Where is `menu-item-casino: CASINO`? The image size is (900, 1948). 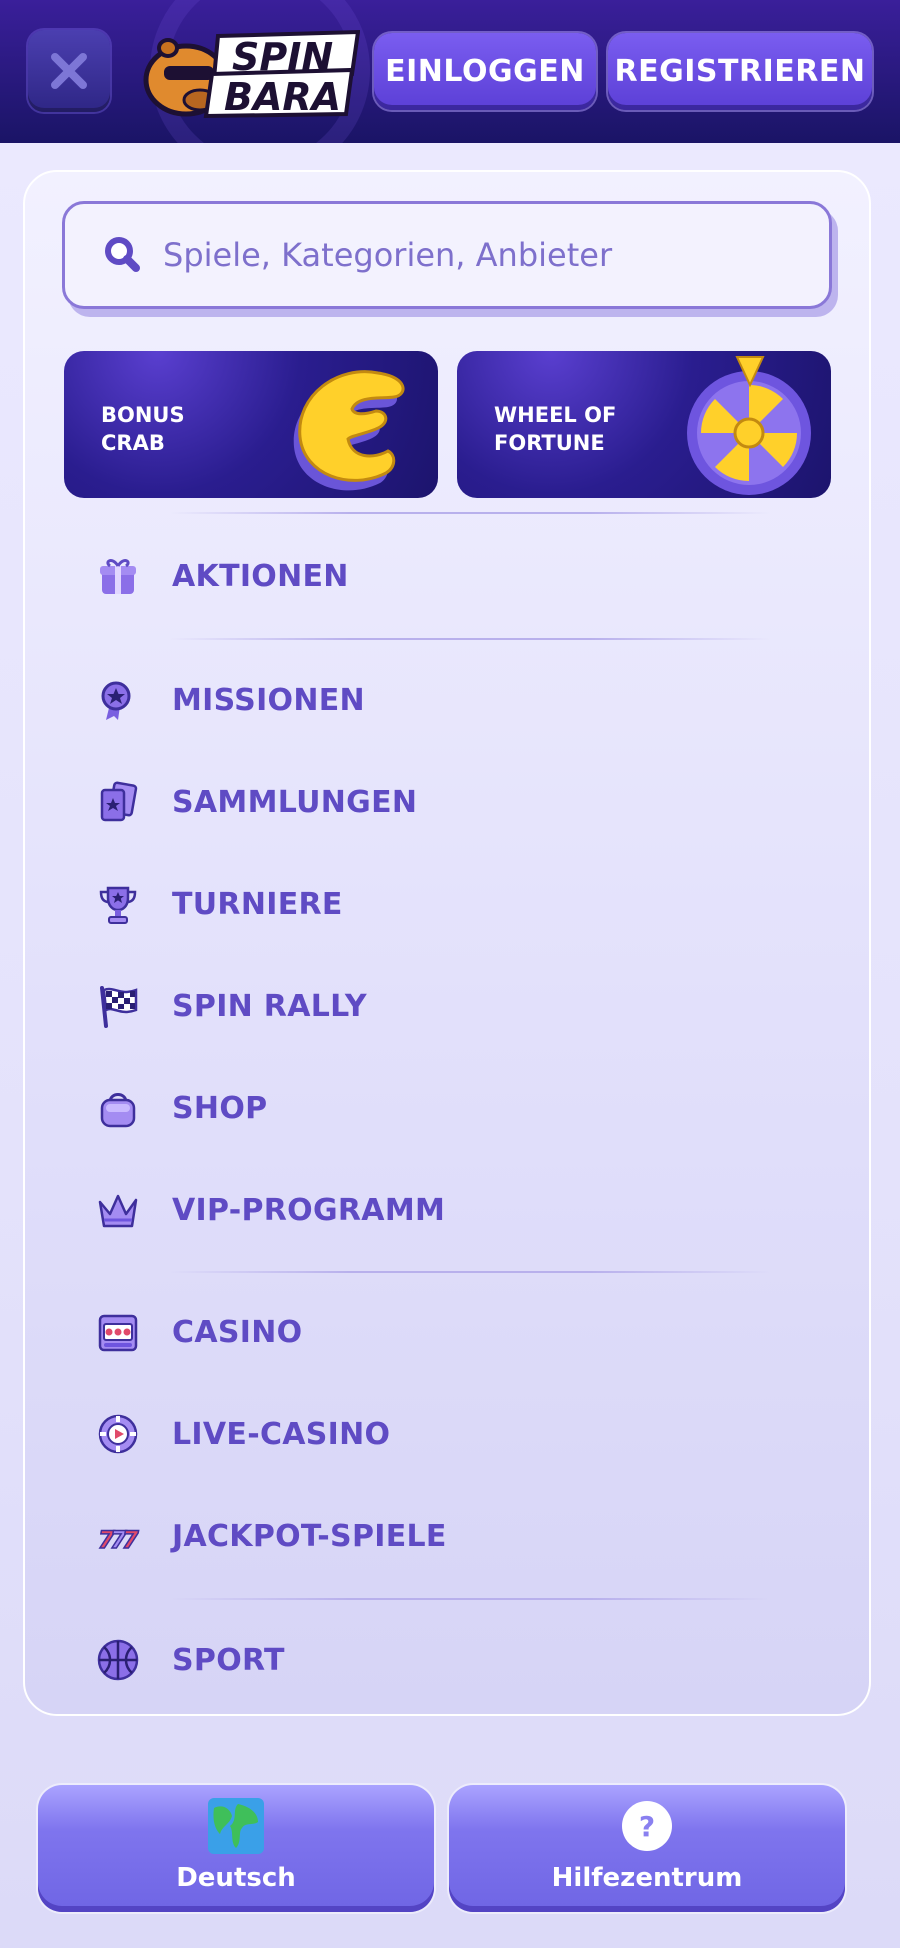
menu-item-casino: CASINO is located at coordinates (446, 1332).